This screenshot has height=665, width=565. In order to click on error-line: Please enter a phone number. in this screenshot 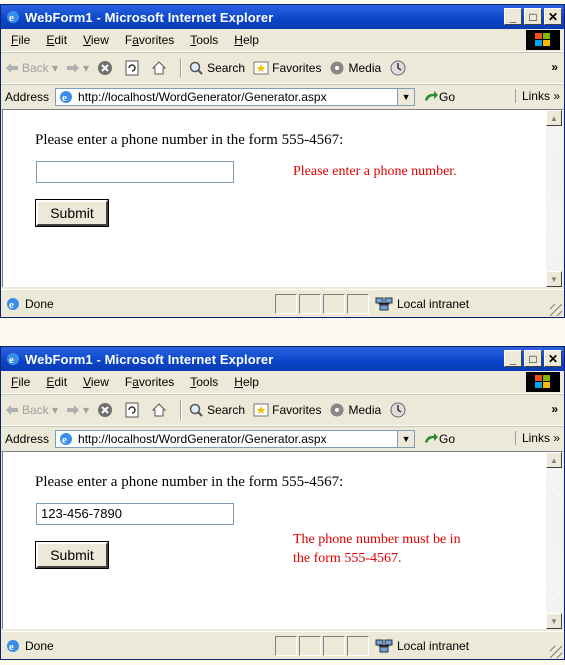, I will do `click(375, 171)`.